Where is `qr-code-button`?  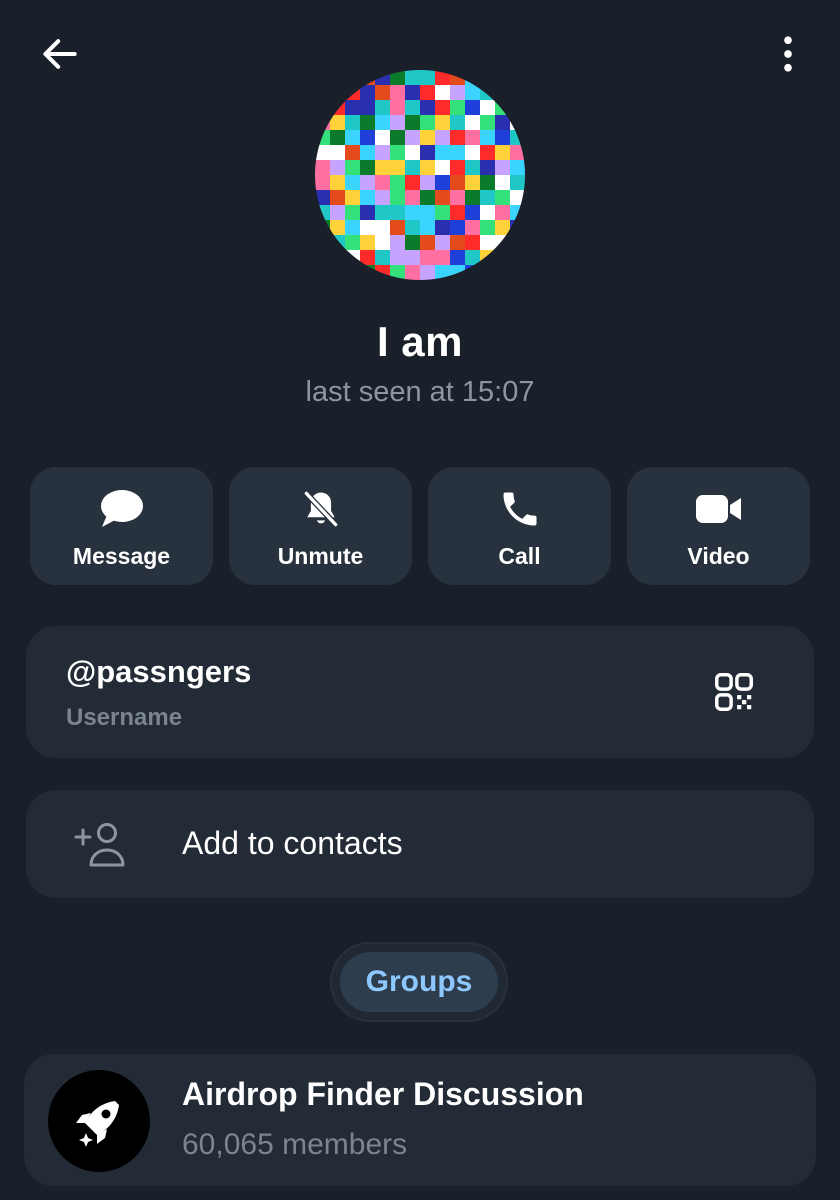
qr-code-button is located at coordinates (734, 692).